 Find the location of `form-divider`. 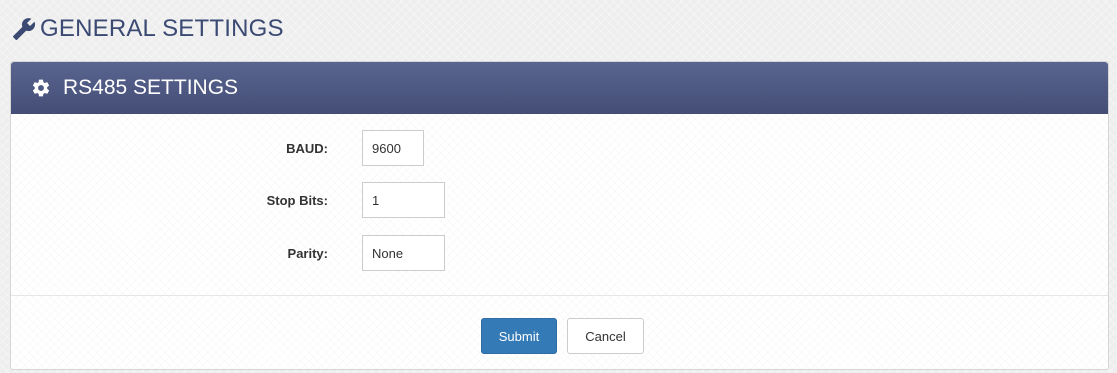

form-divider is located at coordinates (559, 295).